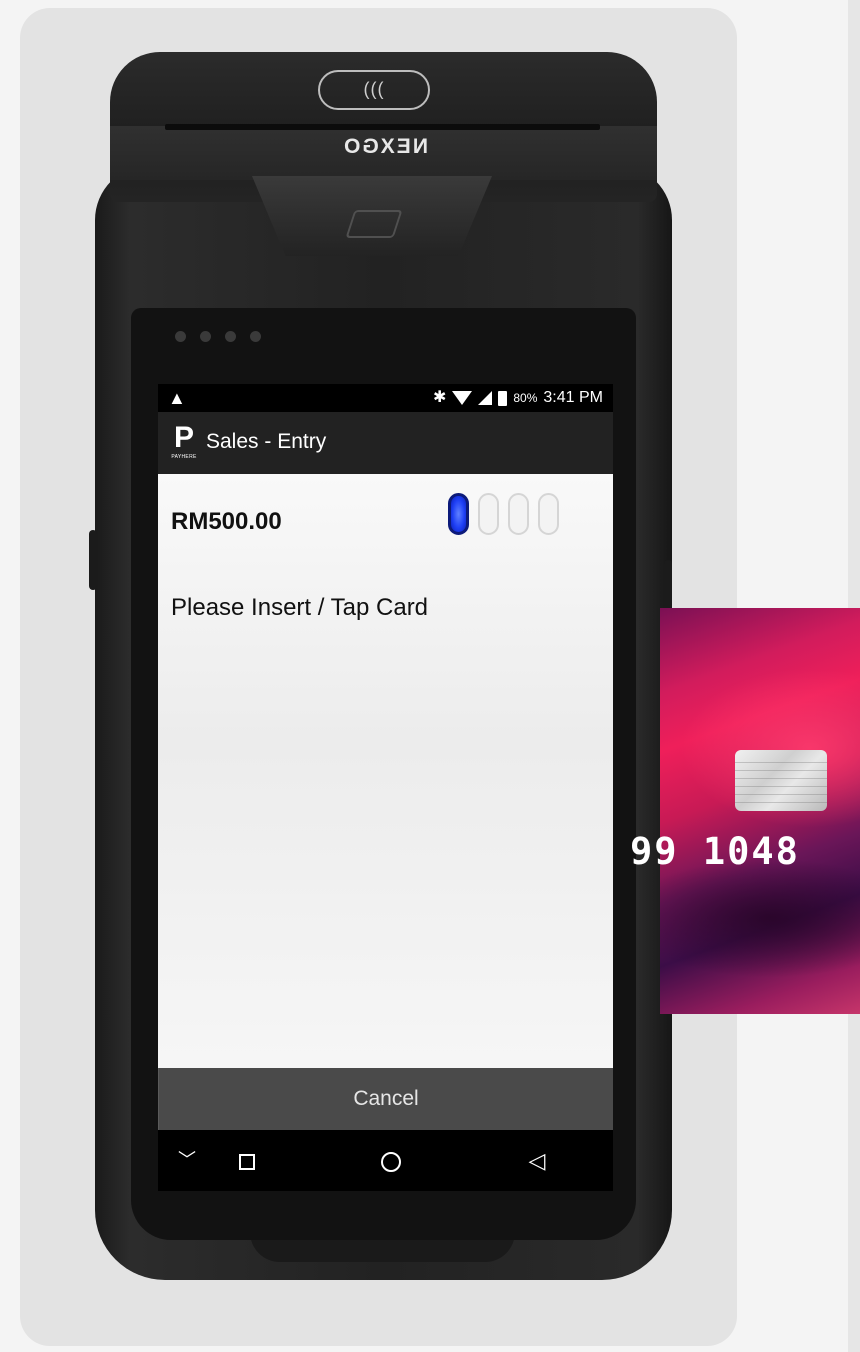  What do you see at coordinates (385, 1099) in the screenshot?
I see `cancel-button: Cancel` at bounding box center [385, 1099].